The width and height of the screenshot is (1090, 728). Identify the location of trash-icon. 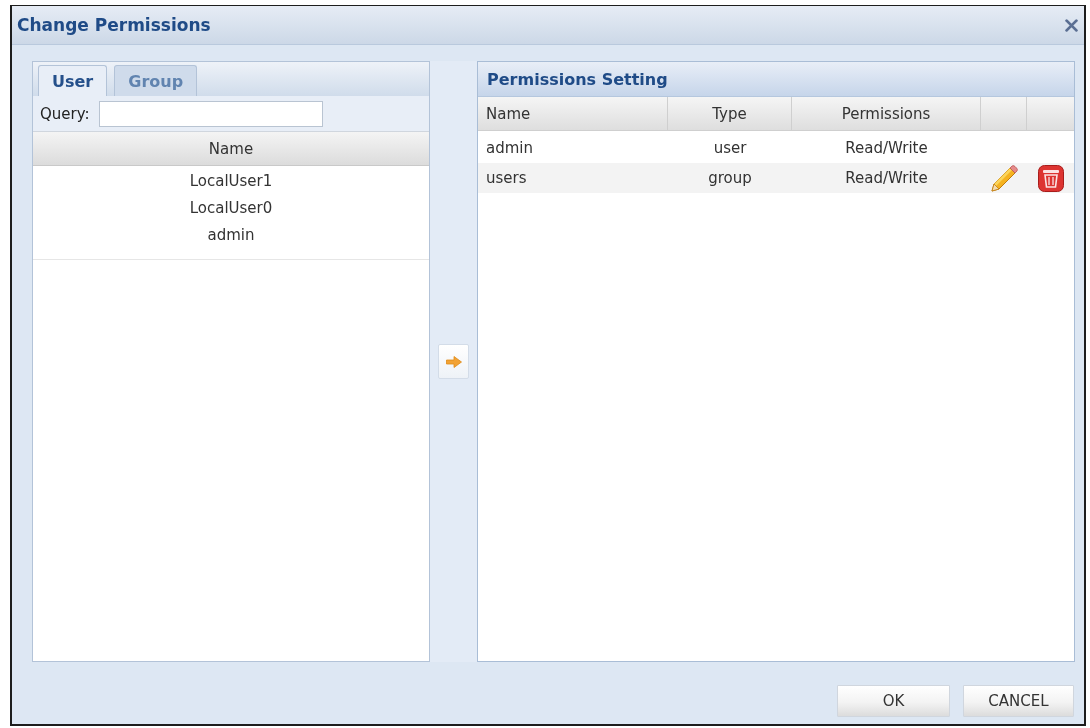
(1050, 178).